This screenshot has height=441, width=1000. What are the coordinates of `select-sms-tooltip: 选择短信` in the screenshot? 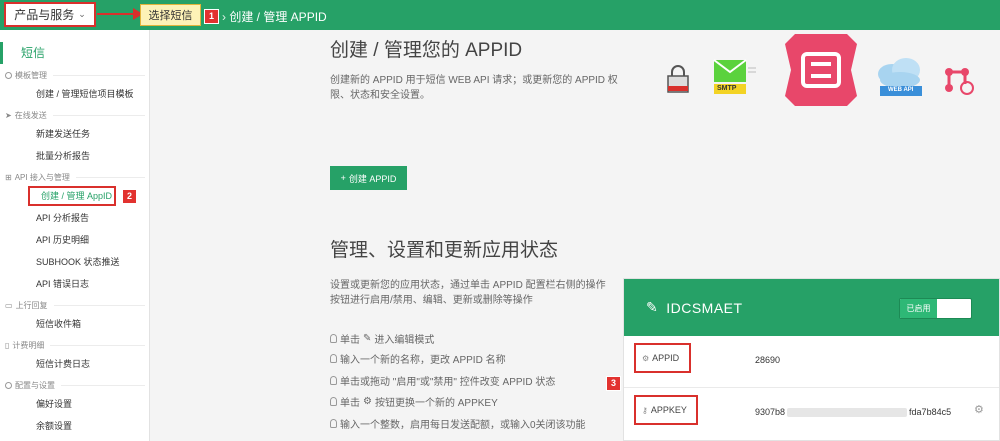 It's located at (170, 15).